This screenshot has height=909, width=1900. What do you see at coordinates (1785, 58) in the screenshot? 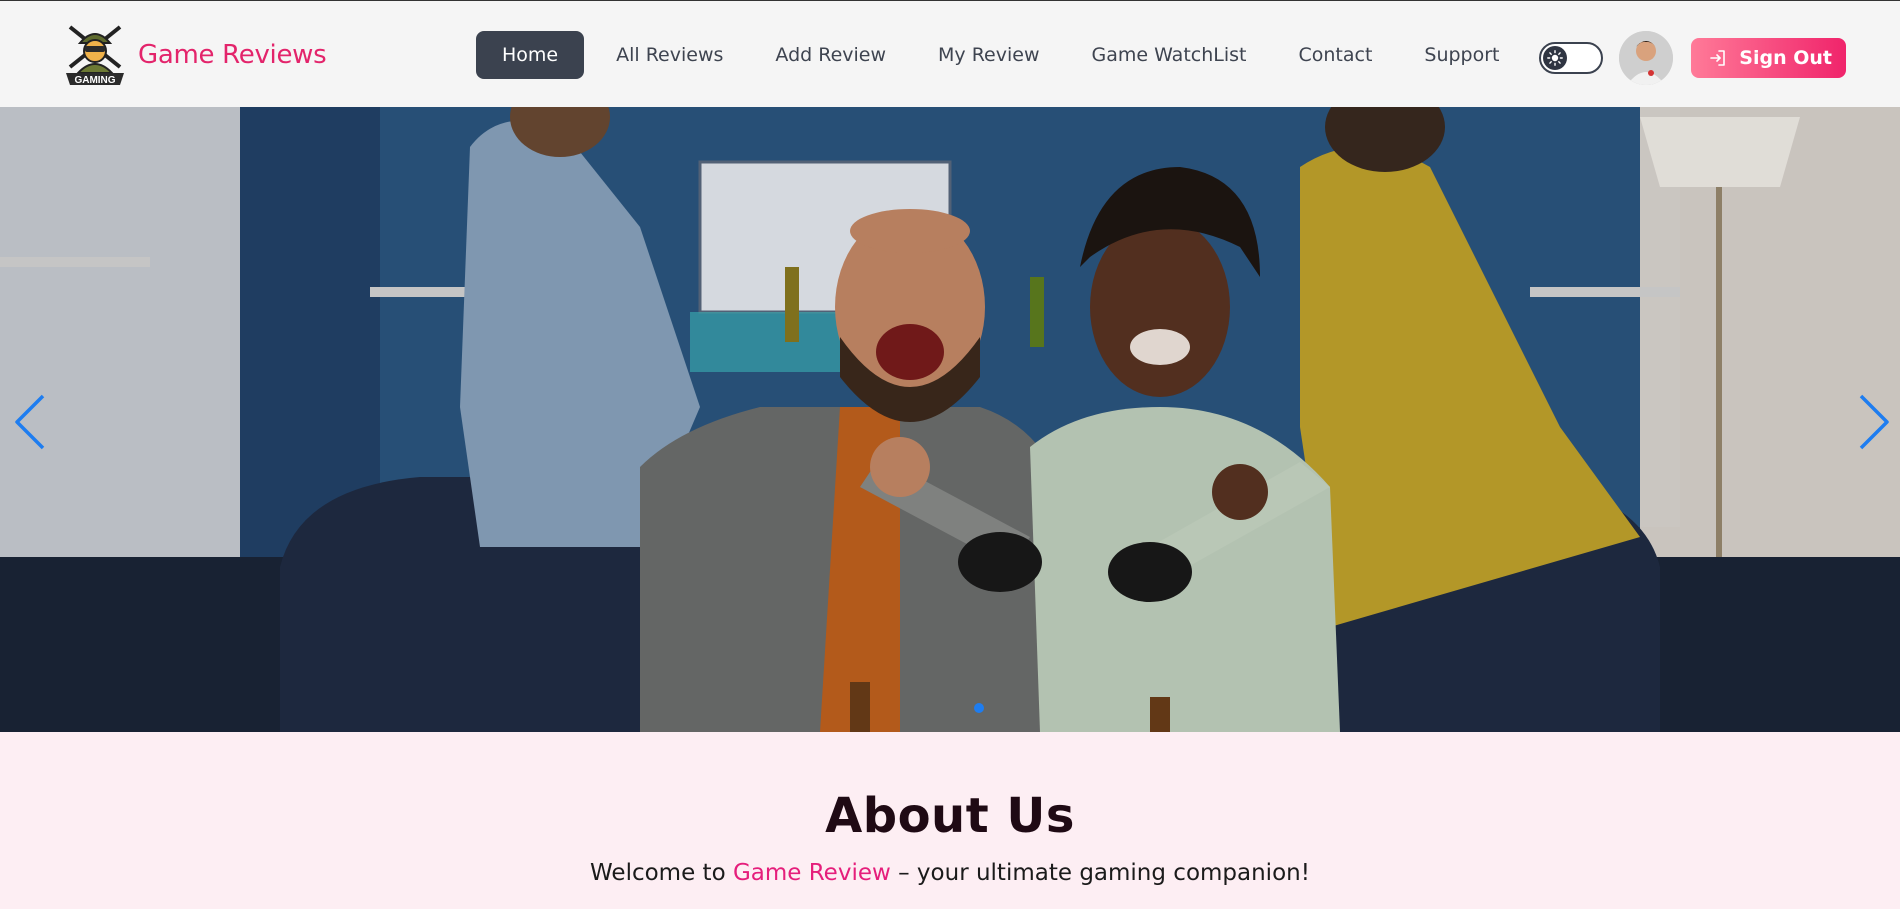
I see `sign-out-label: Sign Out` at bounding box center [1785, 58].